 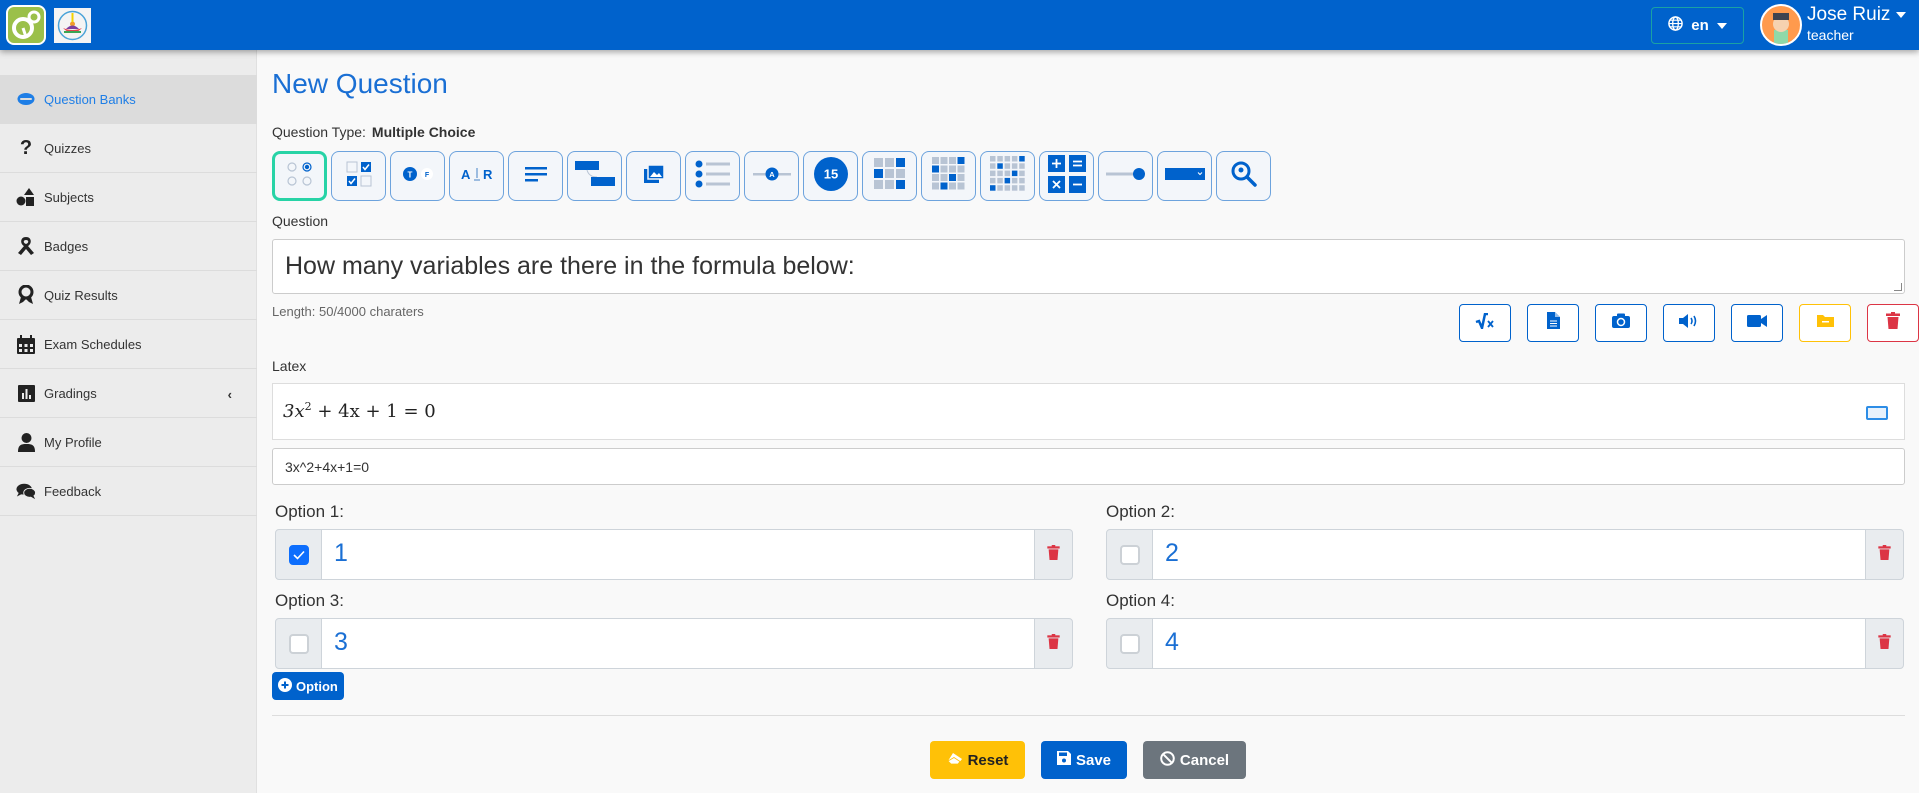 What do you see at coordinates (81, 295) in the screenshot?
I see `sidebar-item-label: Quiz Results` at bounding box center [81, 295].